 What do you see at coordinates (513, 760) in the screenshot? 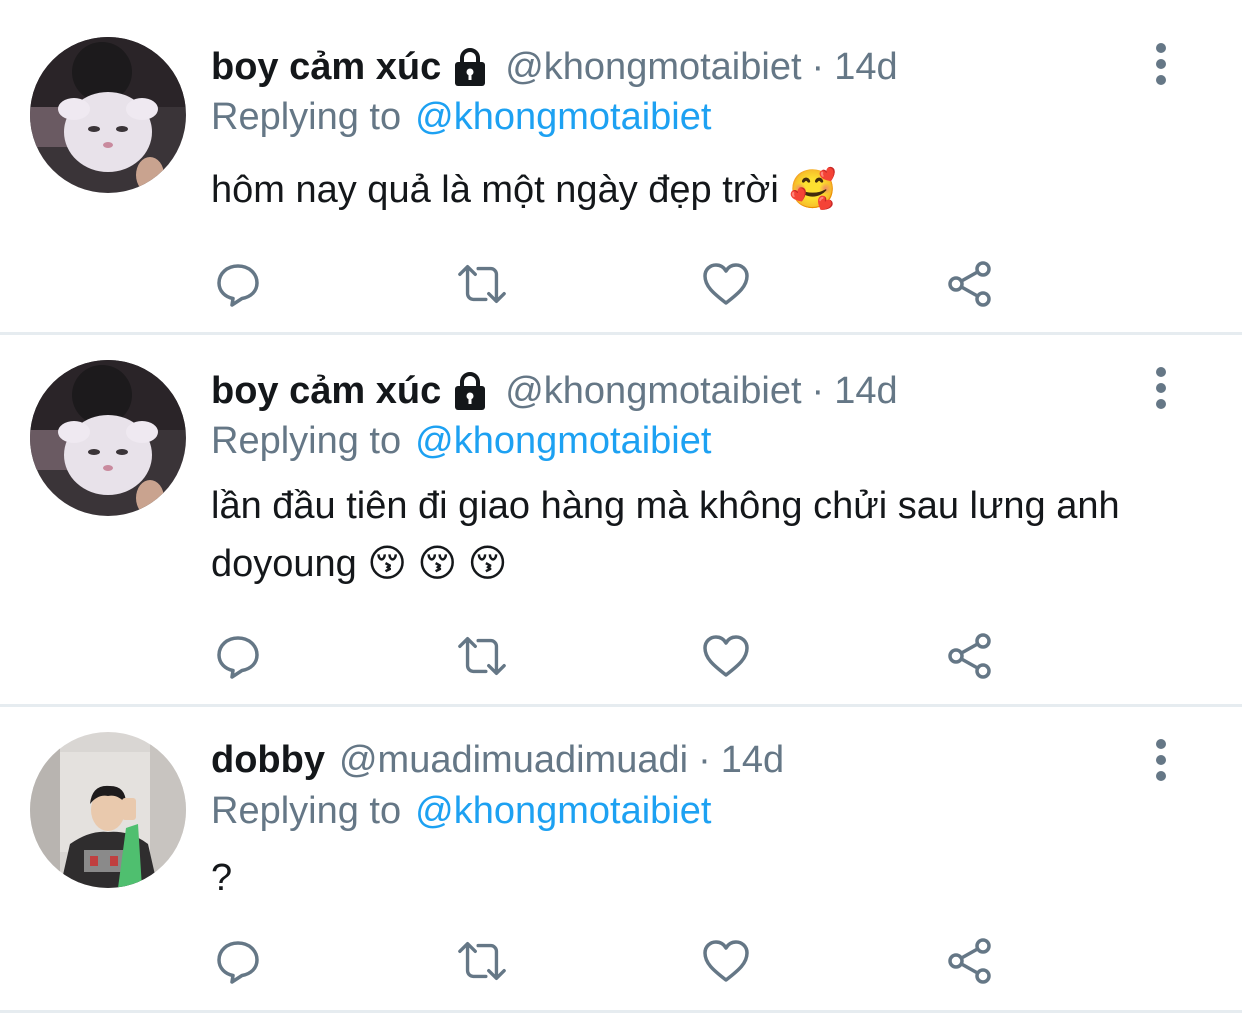
I see `user-handle: @muadimuadimuadi` at bounding box center [513, 760].